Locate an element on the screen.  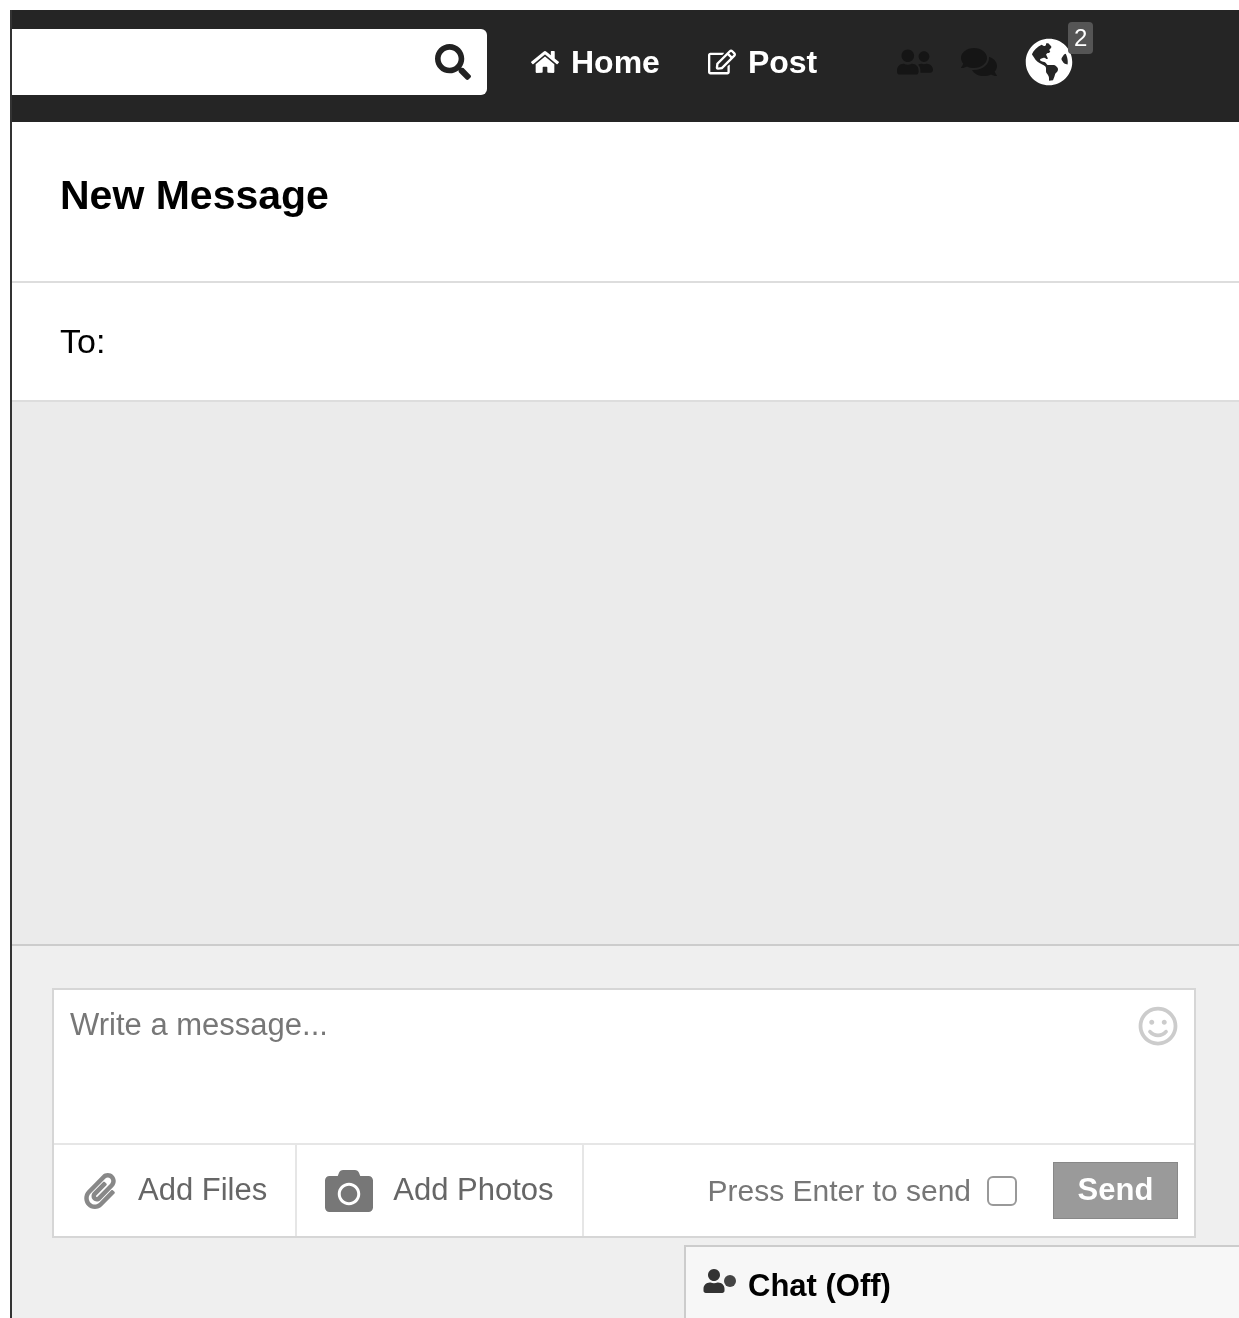
nav-link: Post is located at coordinates (762, 62).